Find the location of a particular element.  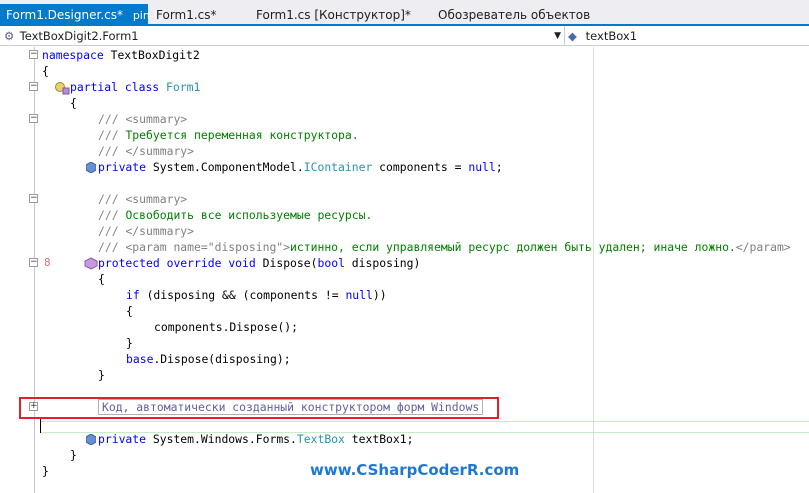

tab-label: Обозреватель объектов is located at coordinates (514, 15).